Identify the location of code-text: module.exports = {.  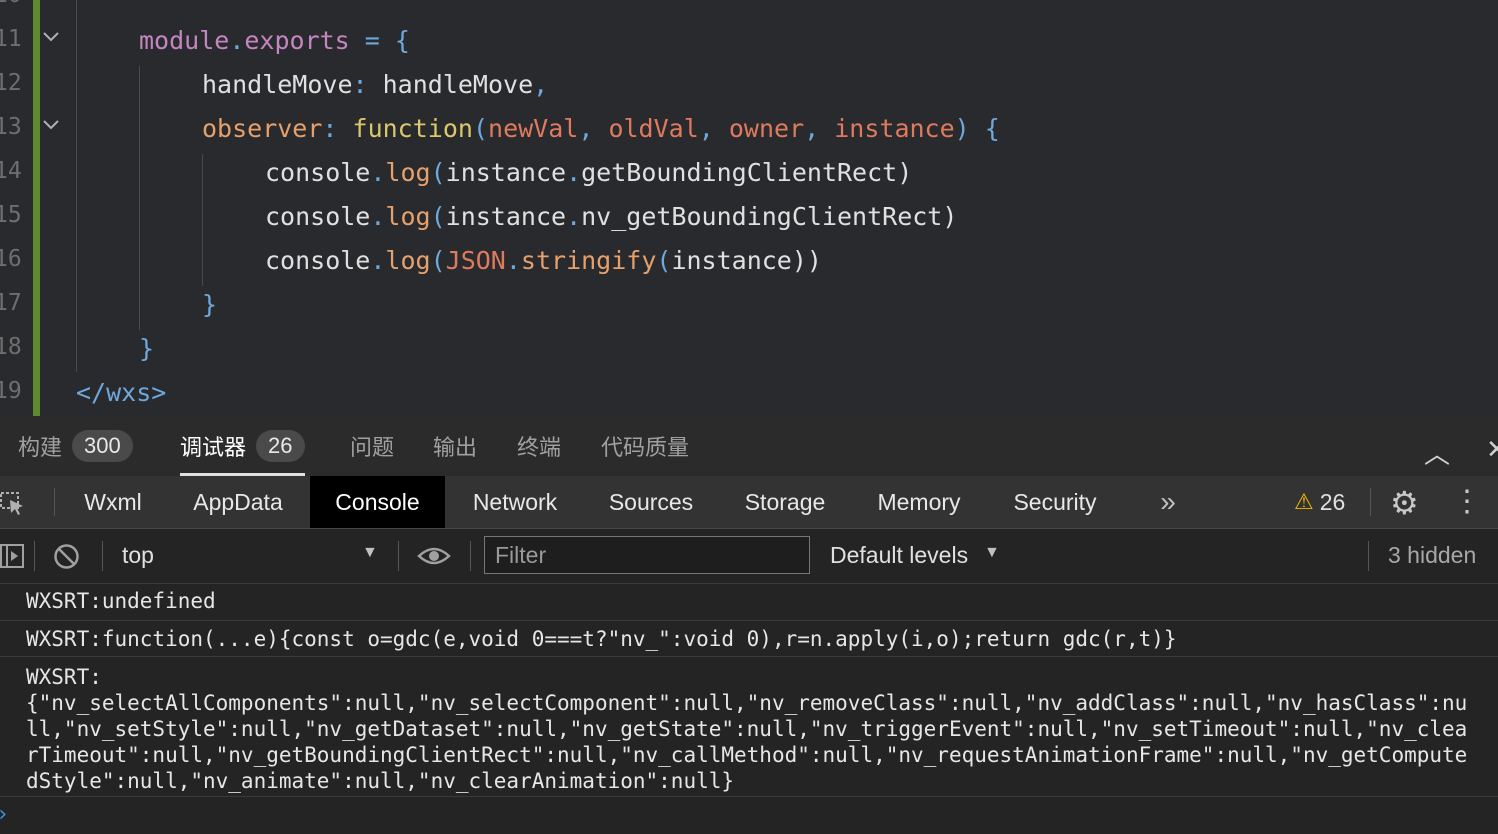
(274, 40).